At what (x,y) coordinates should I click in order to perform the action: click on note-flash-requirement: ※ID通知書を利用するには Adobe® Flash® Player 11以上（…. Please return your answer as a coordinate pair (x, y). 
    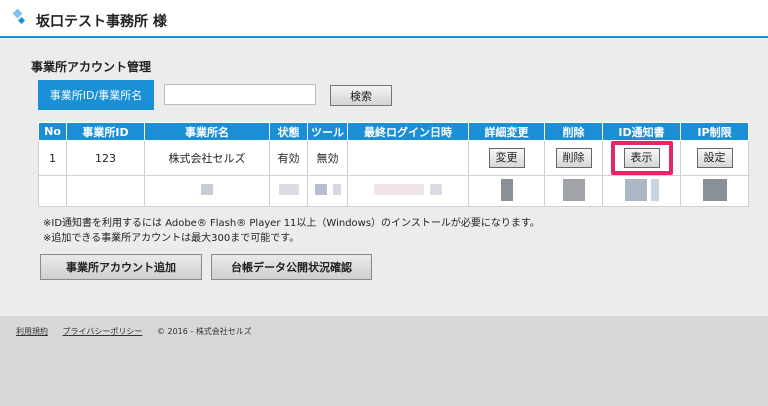
    Looking at the image, I should click on (291, 223).